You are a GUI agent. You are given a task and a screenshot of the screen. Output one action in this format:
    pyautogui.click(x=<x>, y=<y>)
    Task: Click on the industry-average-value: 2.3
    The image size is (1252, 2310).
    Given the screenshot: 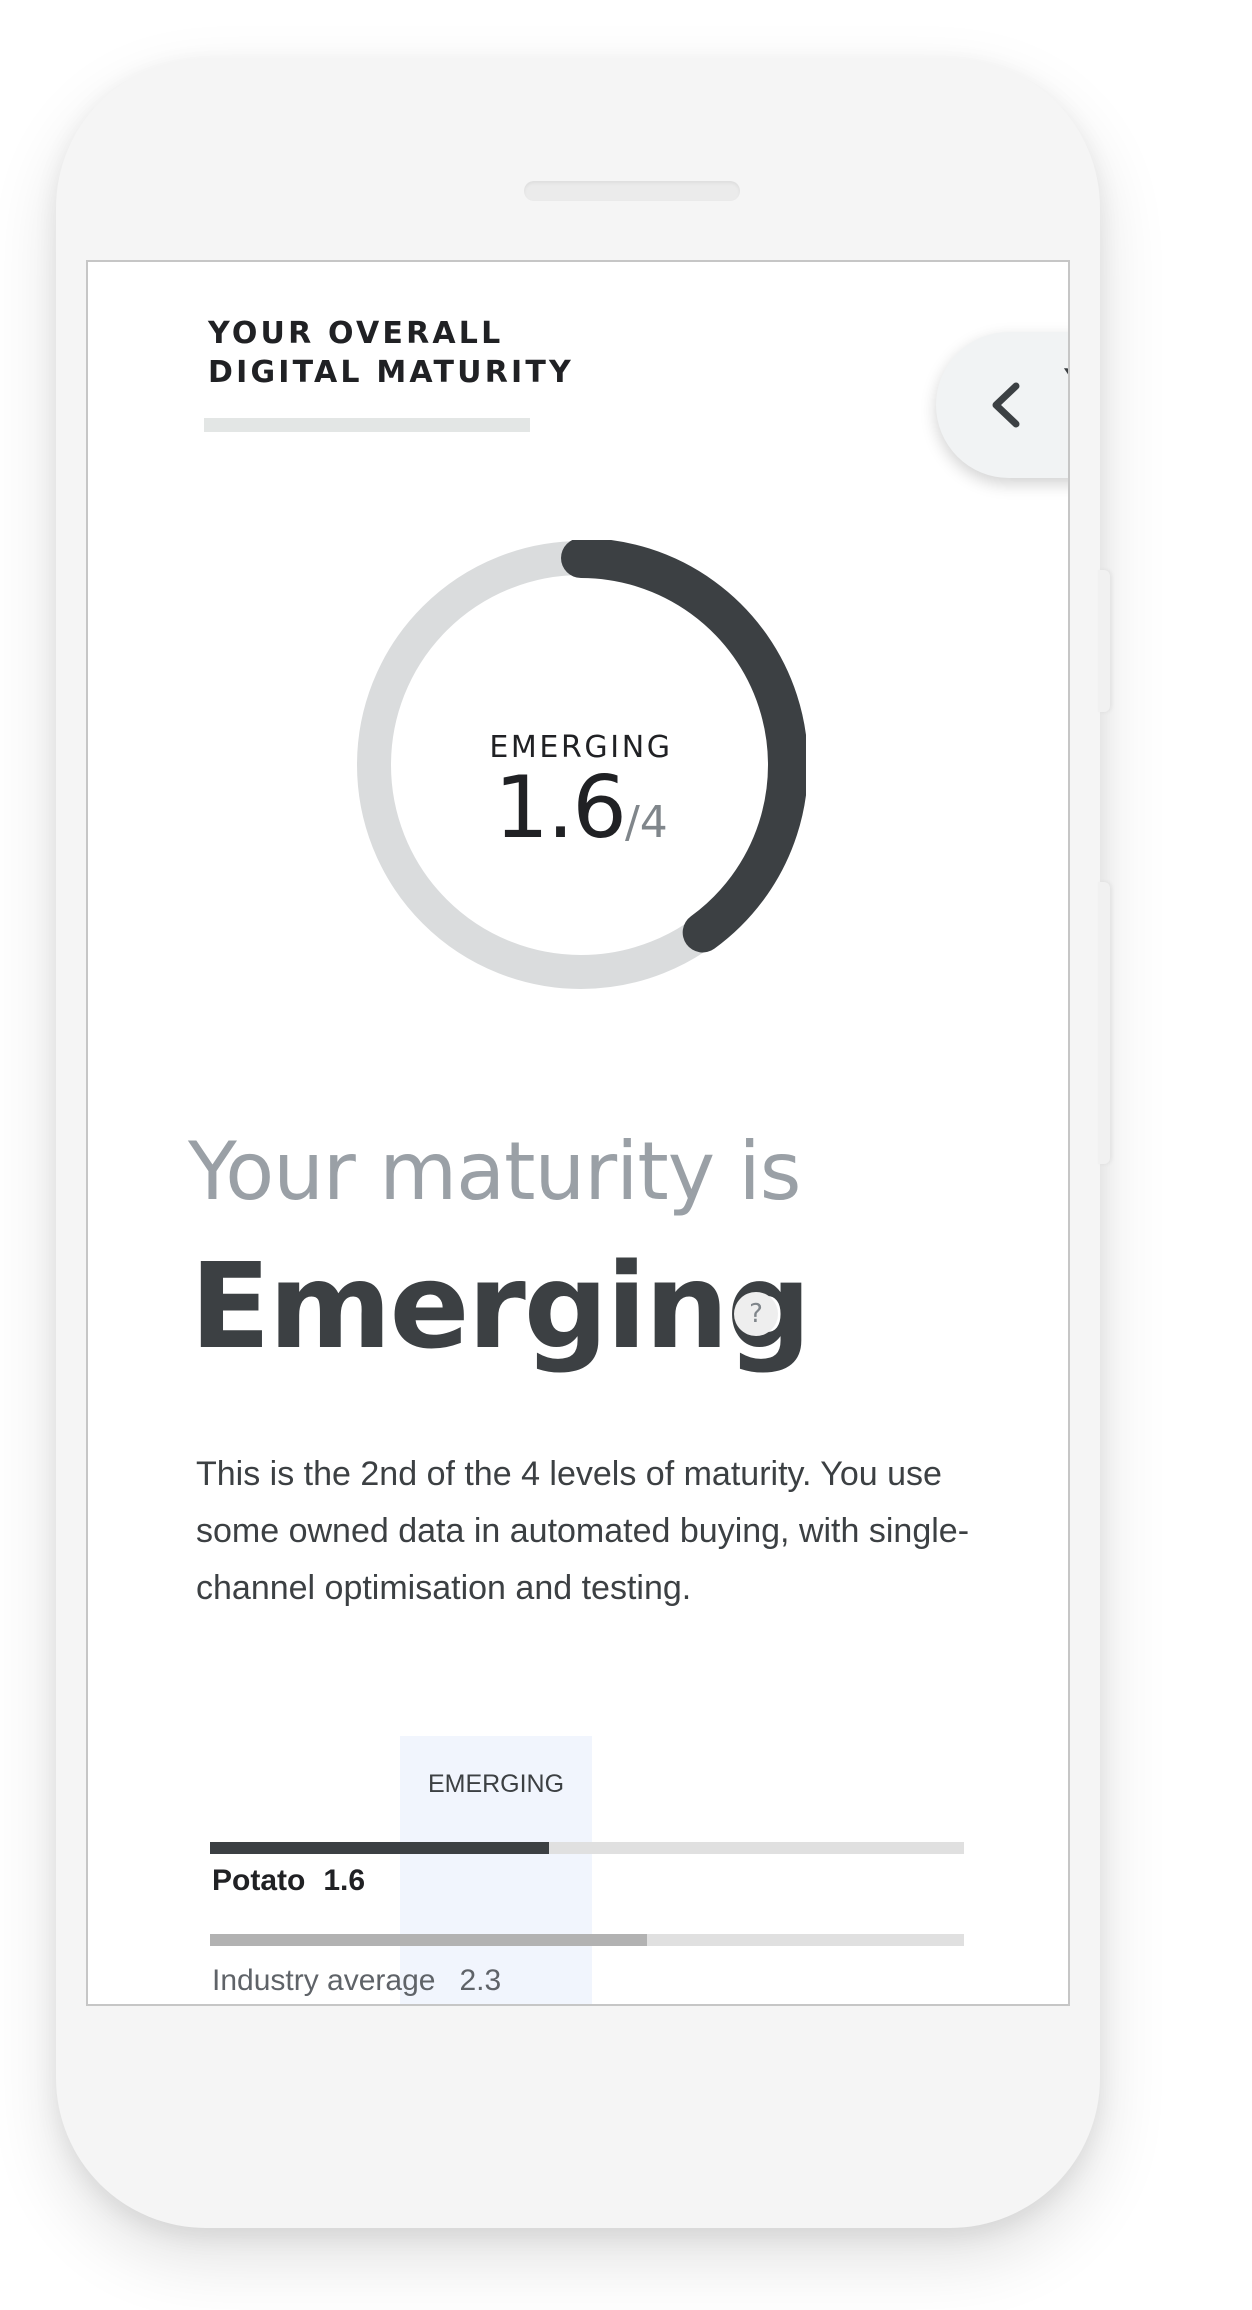 What is the action you would take?
    pyautogui.click(x=480, y=1980)
    